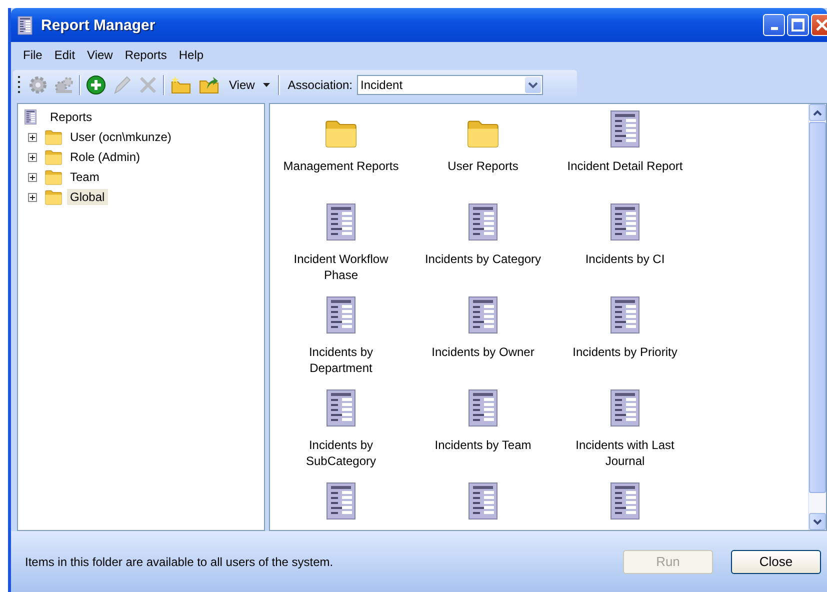 This screenshot has width=827, height=592. What do you see at coordinates (341, 453) in the screenshot?
I see `item-label: Incidents by SubCategory` at bounding box center [341, 453].